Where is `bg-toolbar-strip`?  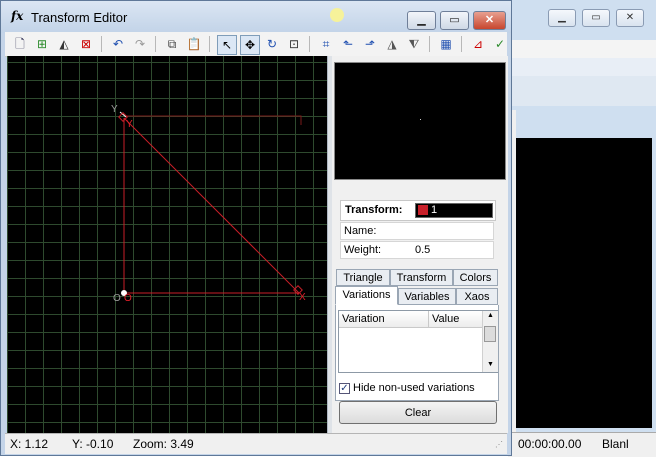
bg-toolbar-strip is located at coordinates (582, 67).